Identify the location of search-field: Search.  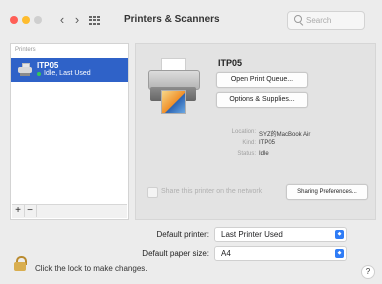
(326, 20).